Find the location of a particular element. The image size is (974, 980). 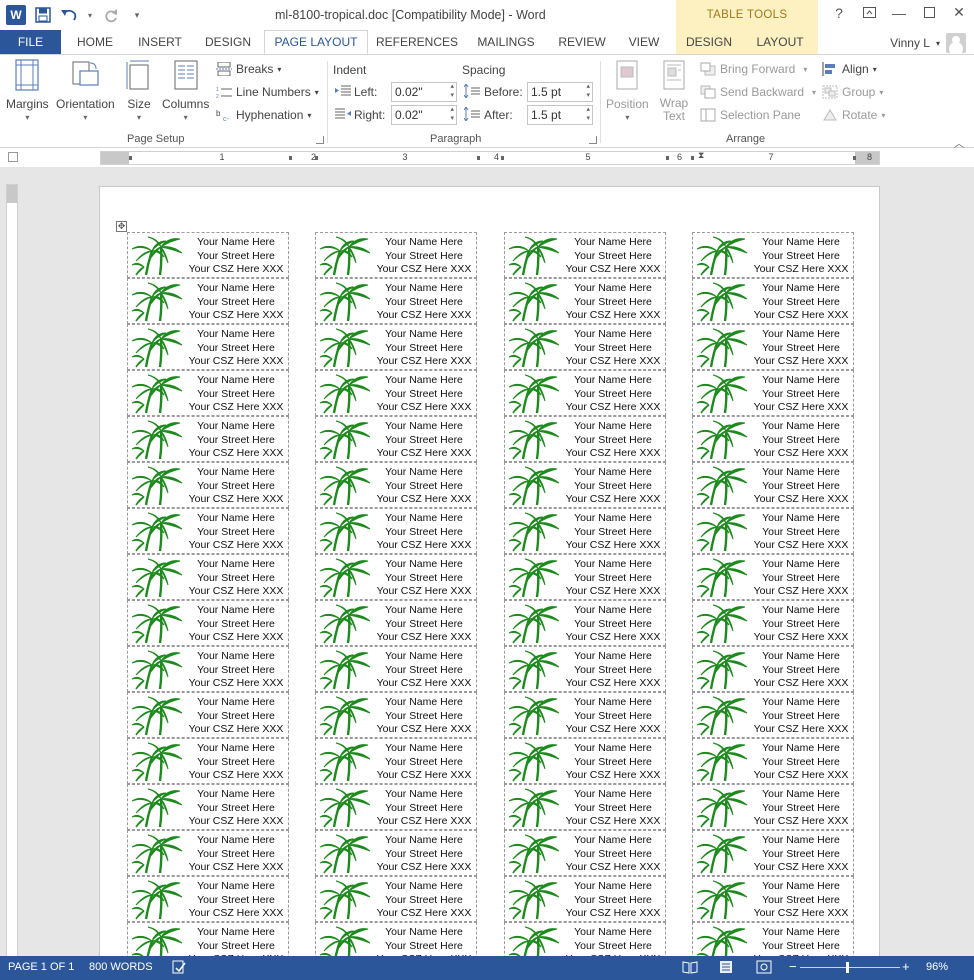

save-icon is located at coordinates (43, 15).